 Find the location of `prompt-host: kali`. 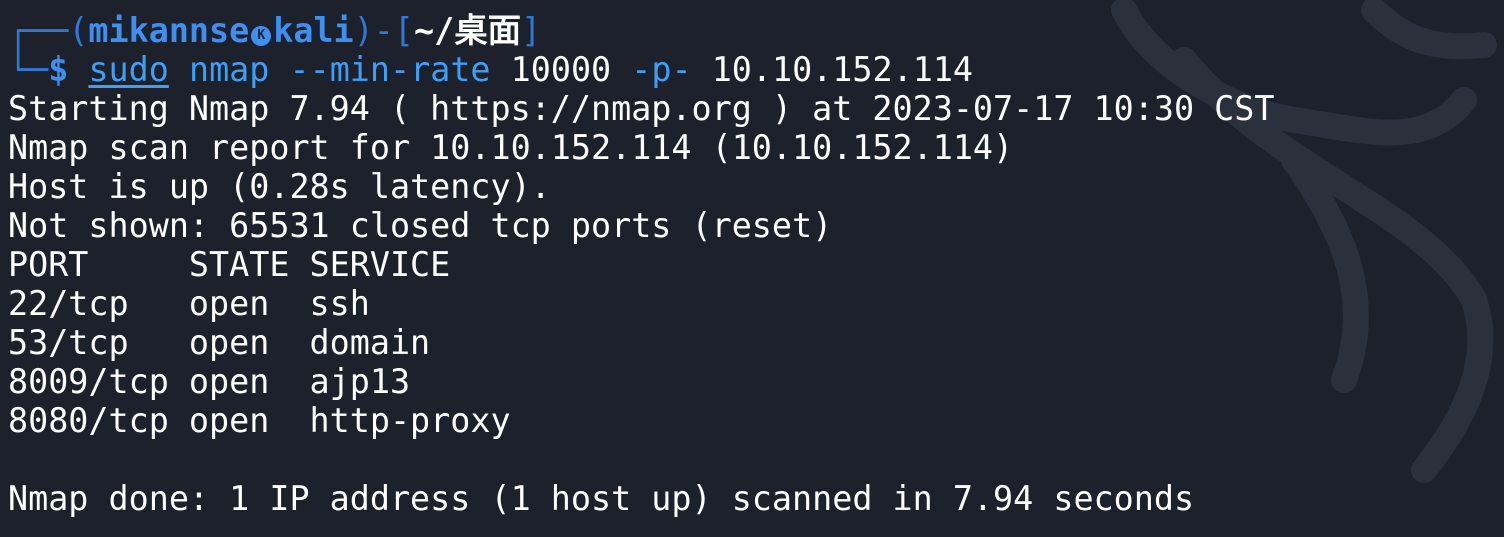

prompt-host: kali is located at coordinates (313, 30).